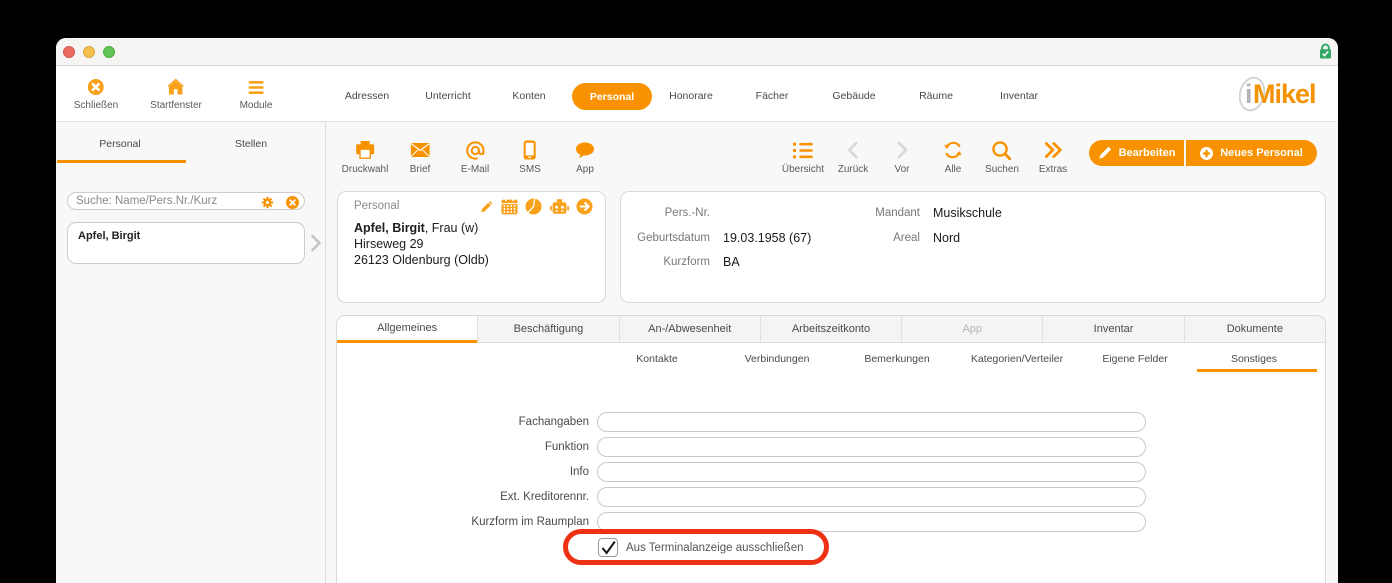 Image resolution: width=1392 pixels, height=583 pixels. Describe the element at coordinates (1284, 94) in the screenshot. I see `svg-text: Mikel` at that location.